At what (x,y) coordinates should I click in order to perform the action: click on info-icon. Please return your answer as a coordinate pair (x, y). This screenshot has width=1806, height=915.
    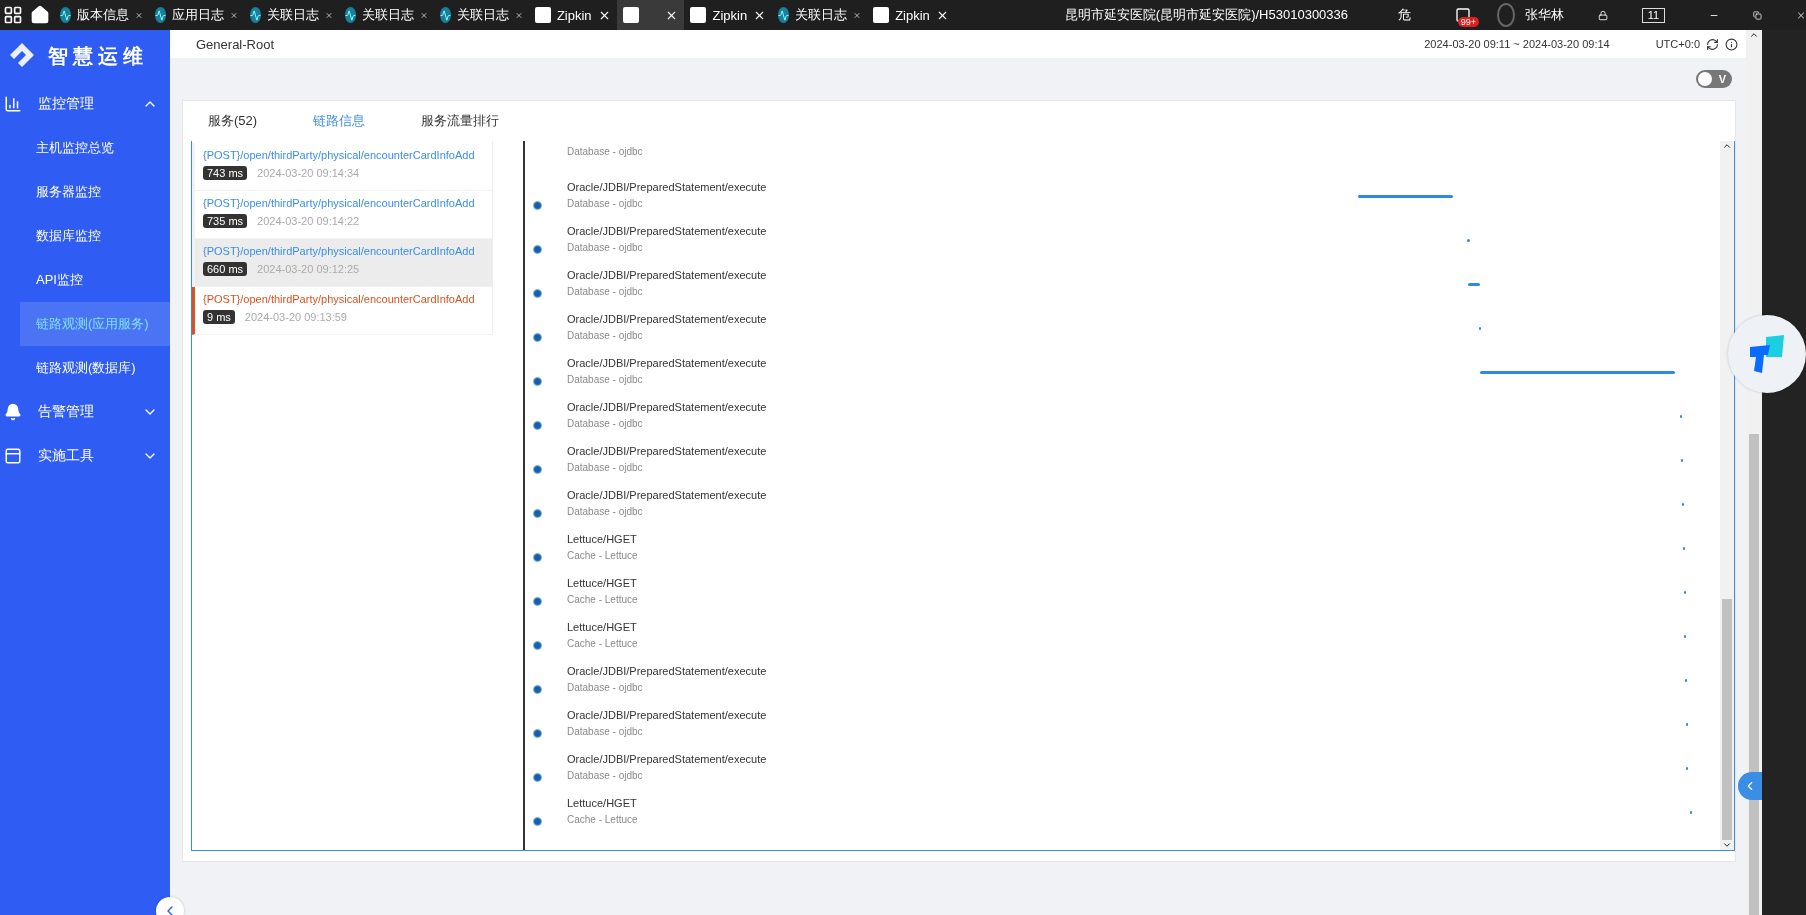
    Looking at the image, I should click on (1731, 44).